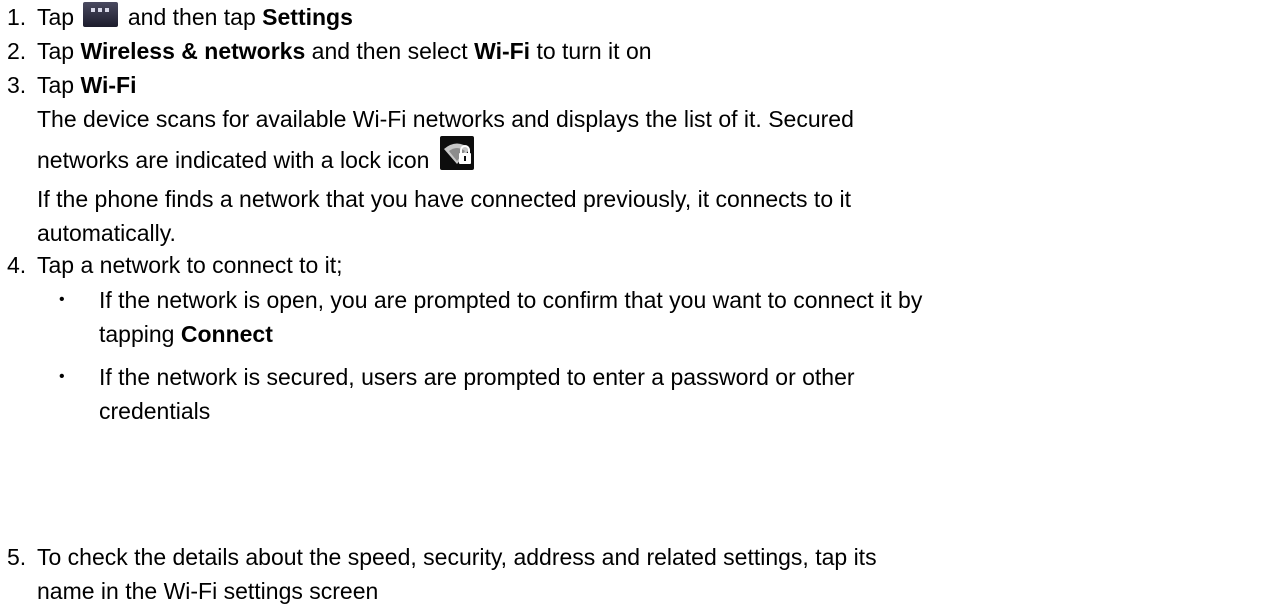  Describe the element at coordinates (226, 334) in the screenshot. I see `connect-label: Connect` at that location.